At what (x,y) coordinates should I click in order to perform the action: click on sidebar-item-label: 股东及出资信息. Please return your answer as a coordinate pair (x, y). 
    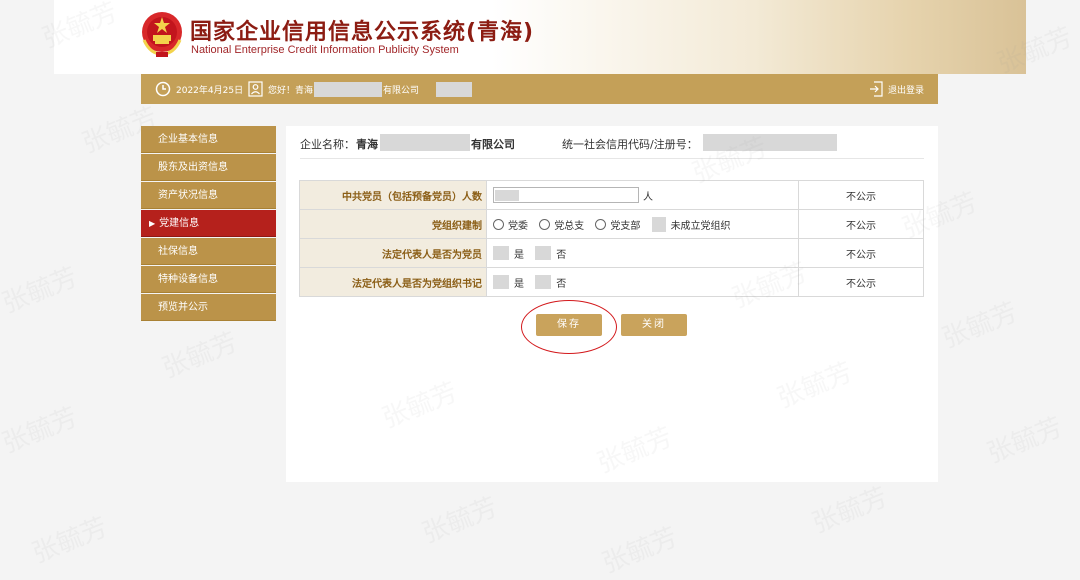
    Looking at the image, I should click on (193, 167).